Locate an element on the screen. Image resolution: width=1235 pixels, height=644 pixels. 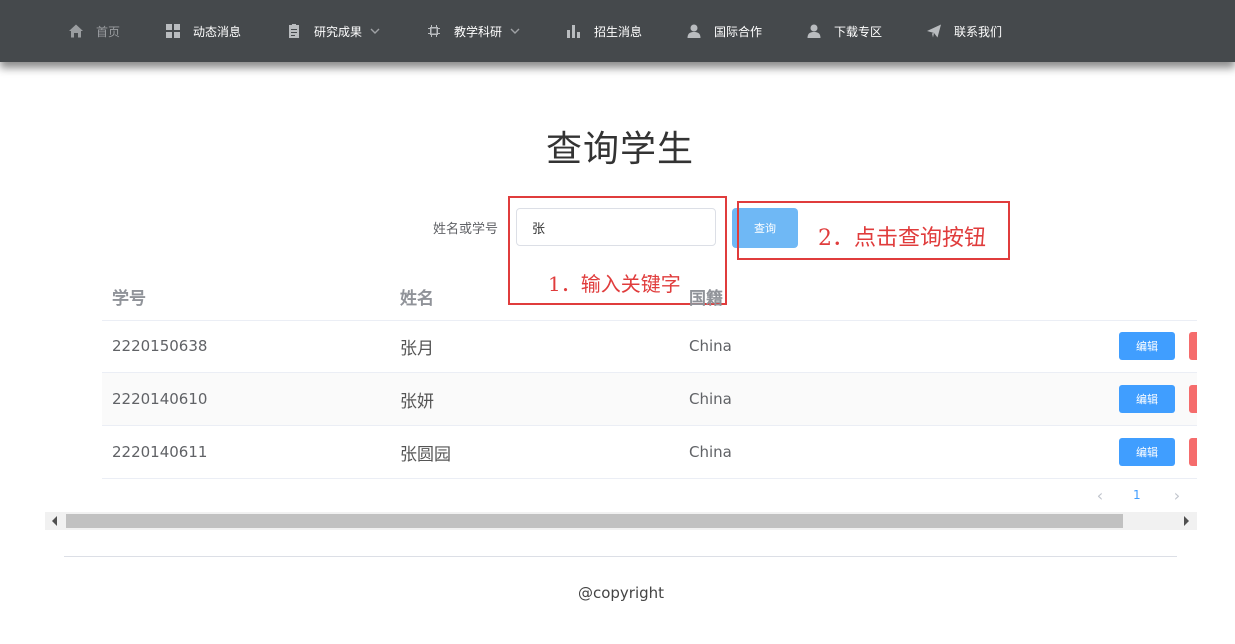
table-row: 2220140610 张妍 China 编辑 is located at coordinates (649, 399).